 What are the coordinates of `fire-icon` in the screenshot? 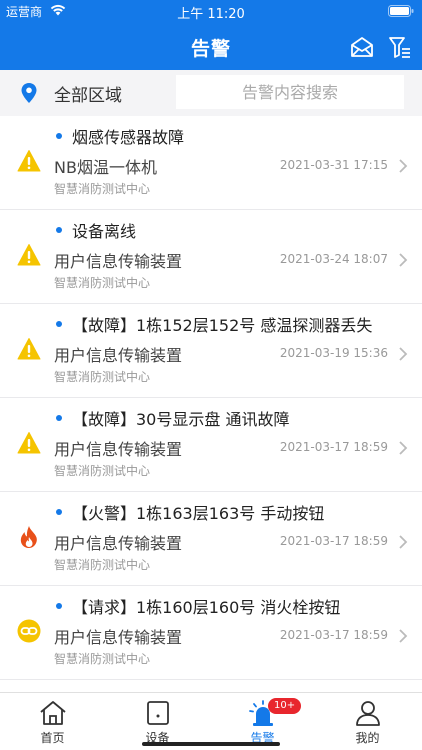 It's located at (28, 537).